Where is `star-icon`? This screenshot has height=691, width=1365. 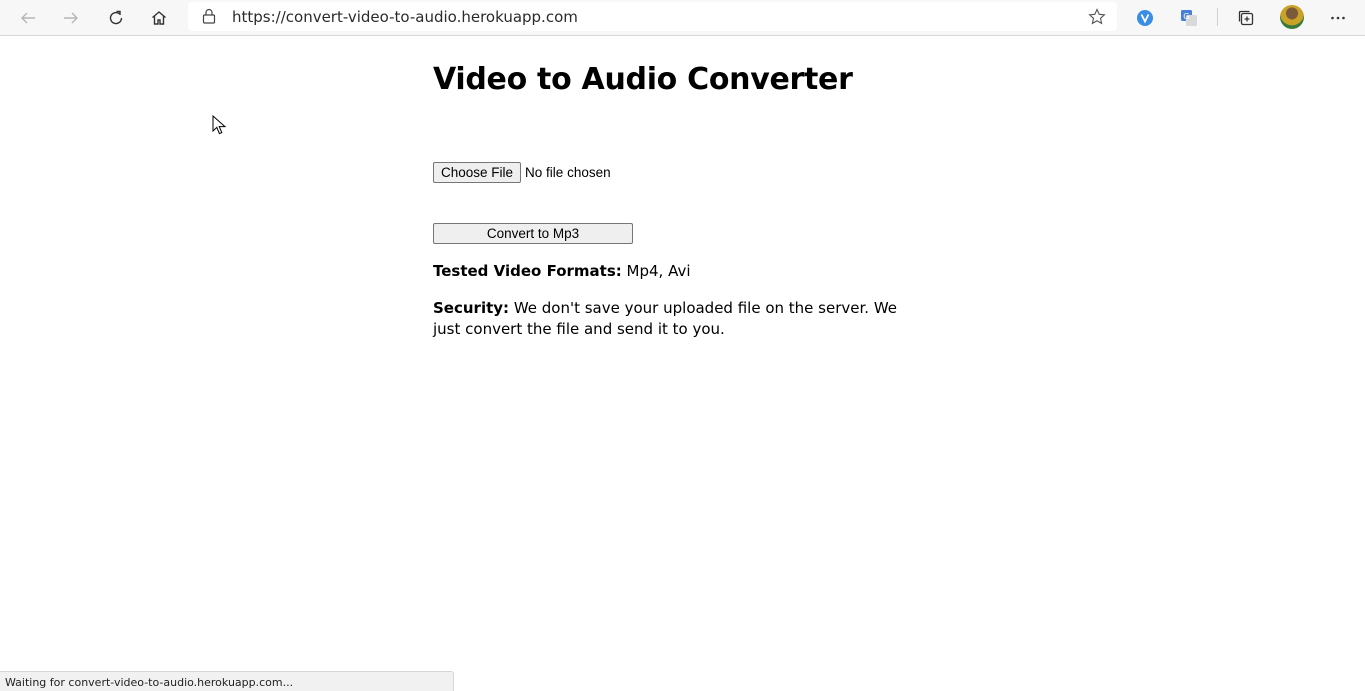 star-icon is located at coordinates (1097, 17).